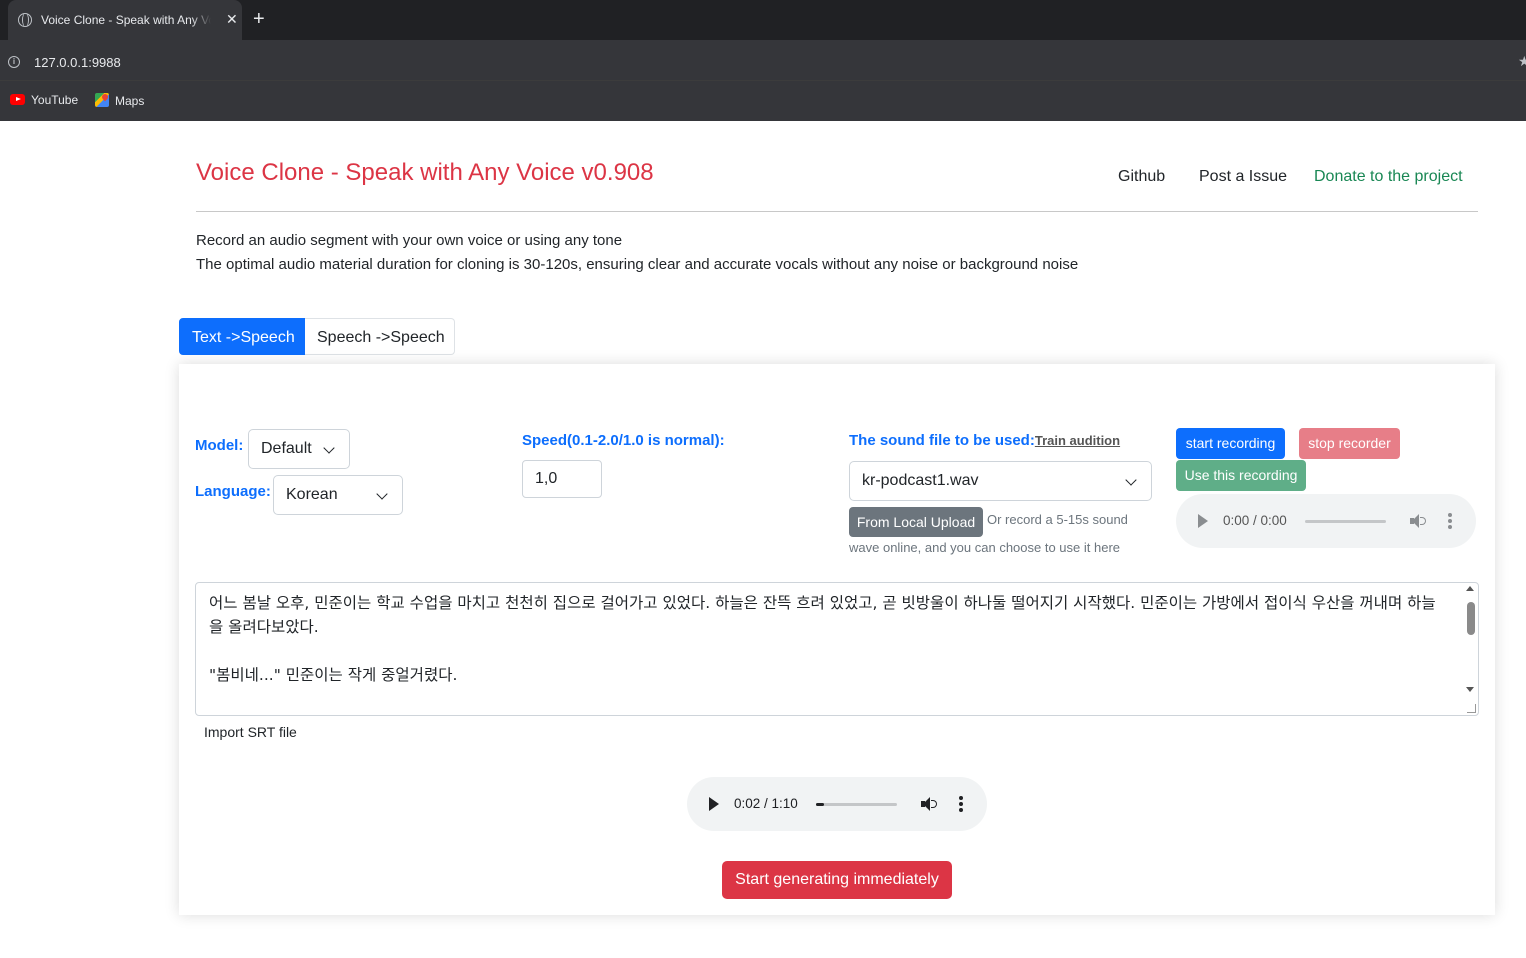 This screenshot has width=1526, height=958. Describe the element at coordinates (77, 62) in the screenshot. I see `url-field: 127.0.0.1:9988` at that location.